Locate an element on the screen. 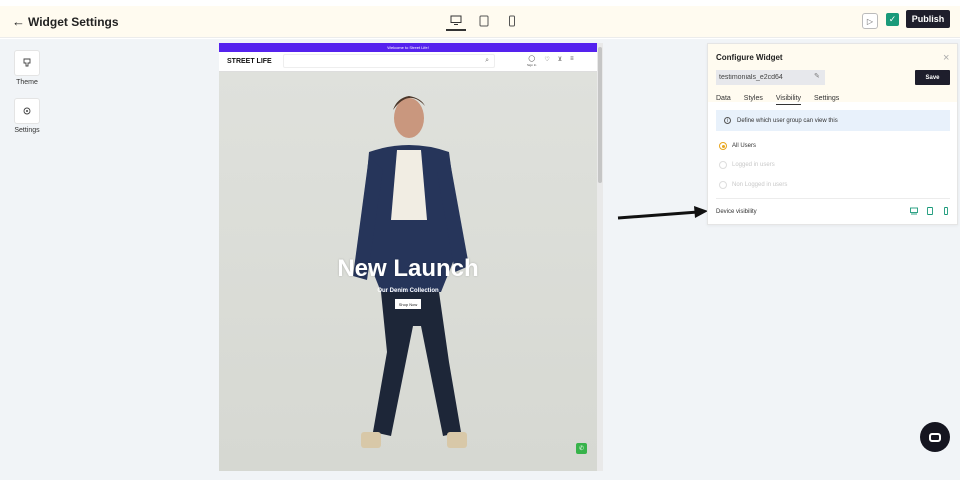 The image size is (960, 480). pencil-icon: ✎ is located at coordinates (817, 76).